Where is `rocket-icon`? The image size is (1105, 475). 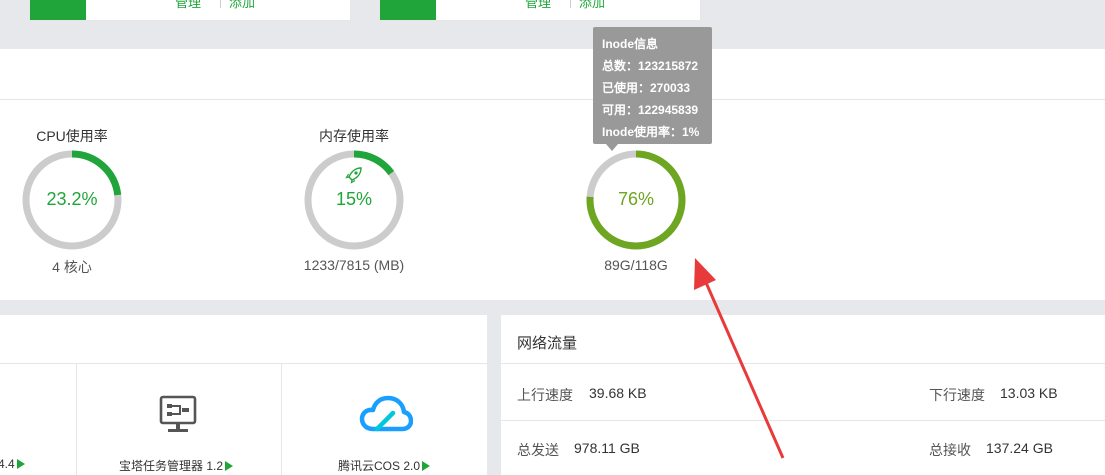
rocket-icon is located at coordinates (354, 175).